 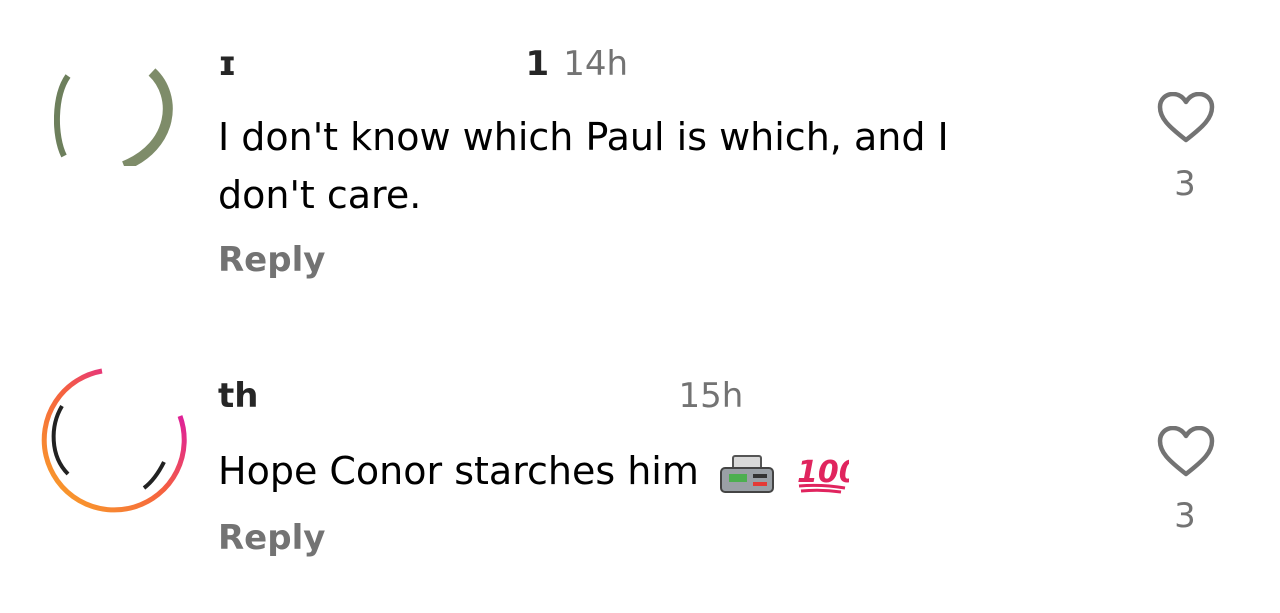 I want to click on comment-meta: ɪ 1 14h, so click(x=423, y=64).